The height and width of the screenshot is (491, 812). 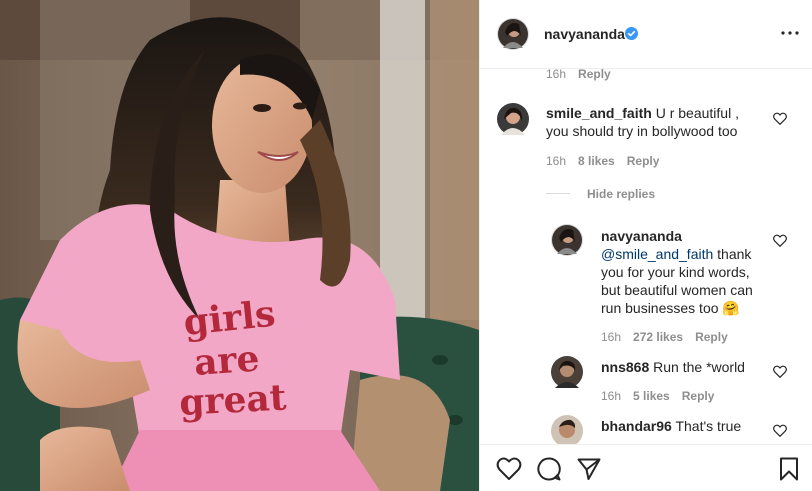 What do you see at coordinates (646, 34) in the screenshot?
I see `post-header: navyananda` at bounding box center [646, 34].